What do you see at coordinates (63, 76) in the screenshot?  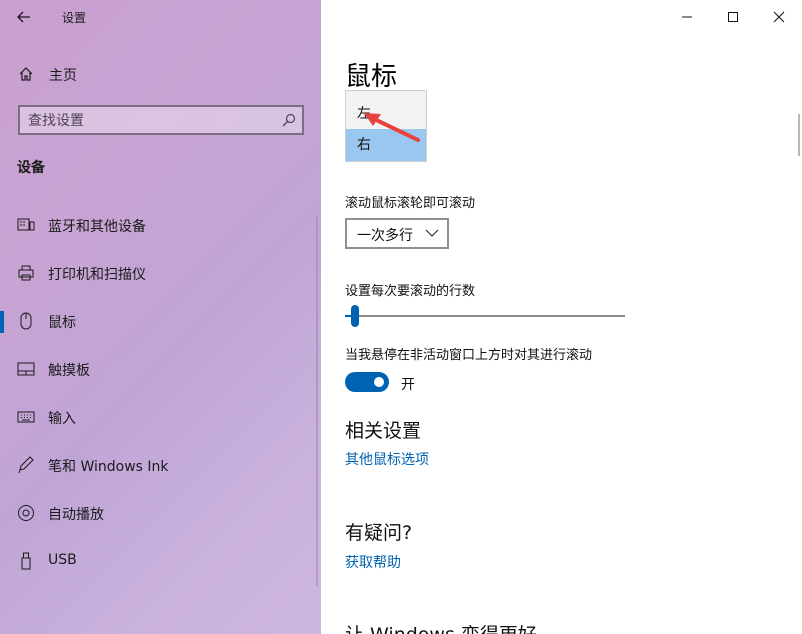 I see `home-label: 主页` at bounding box center [63, 76].